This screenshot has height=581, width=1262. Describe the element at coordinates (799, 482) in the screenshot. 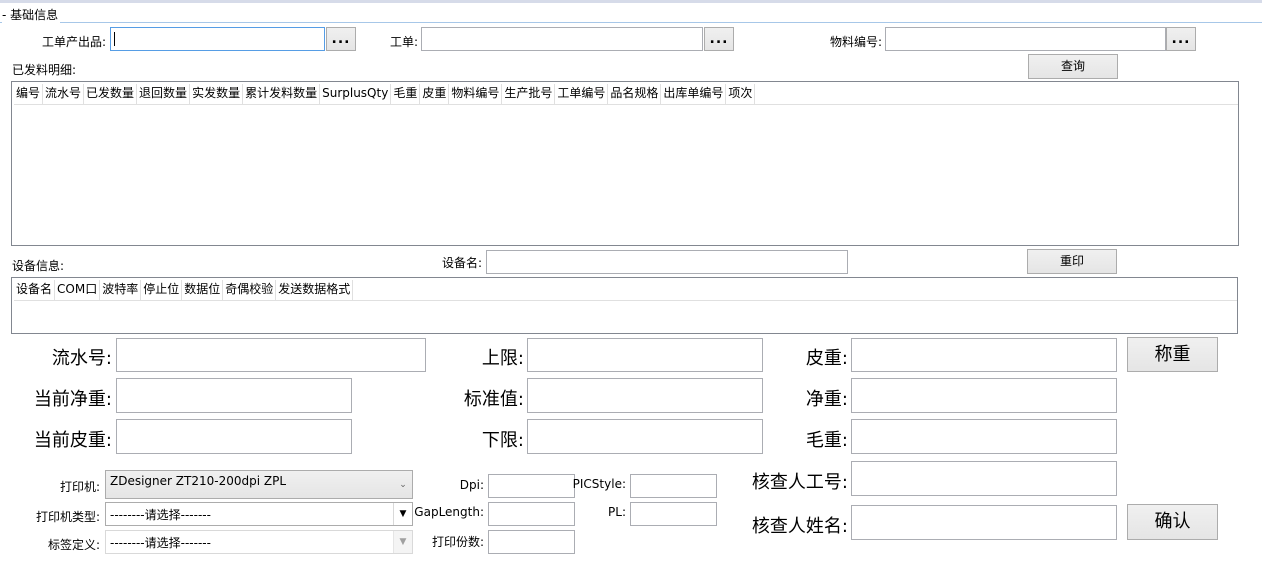

I see `checker-id-label: 核查人工号:` at that location.